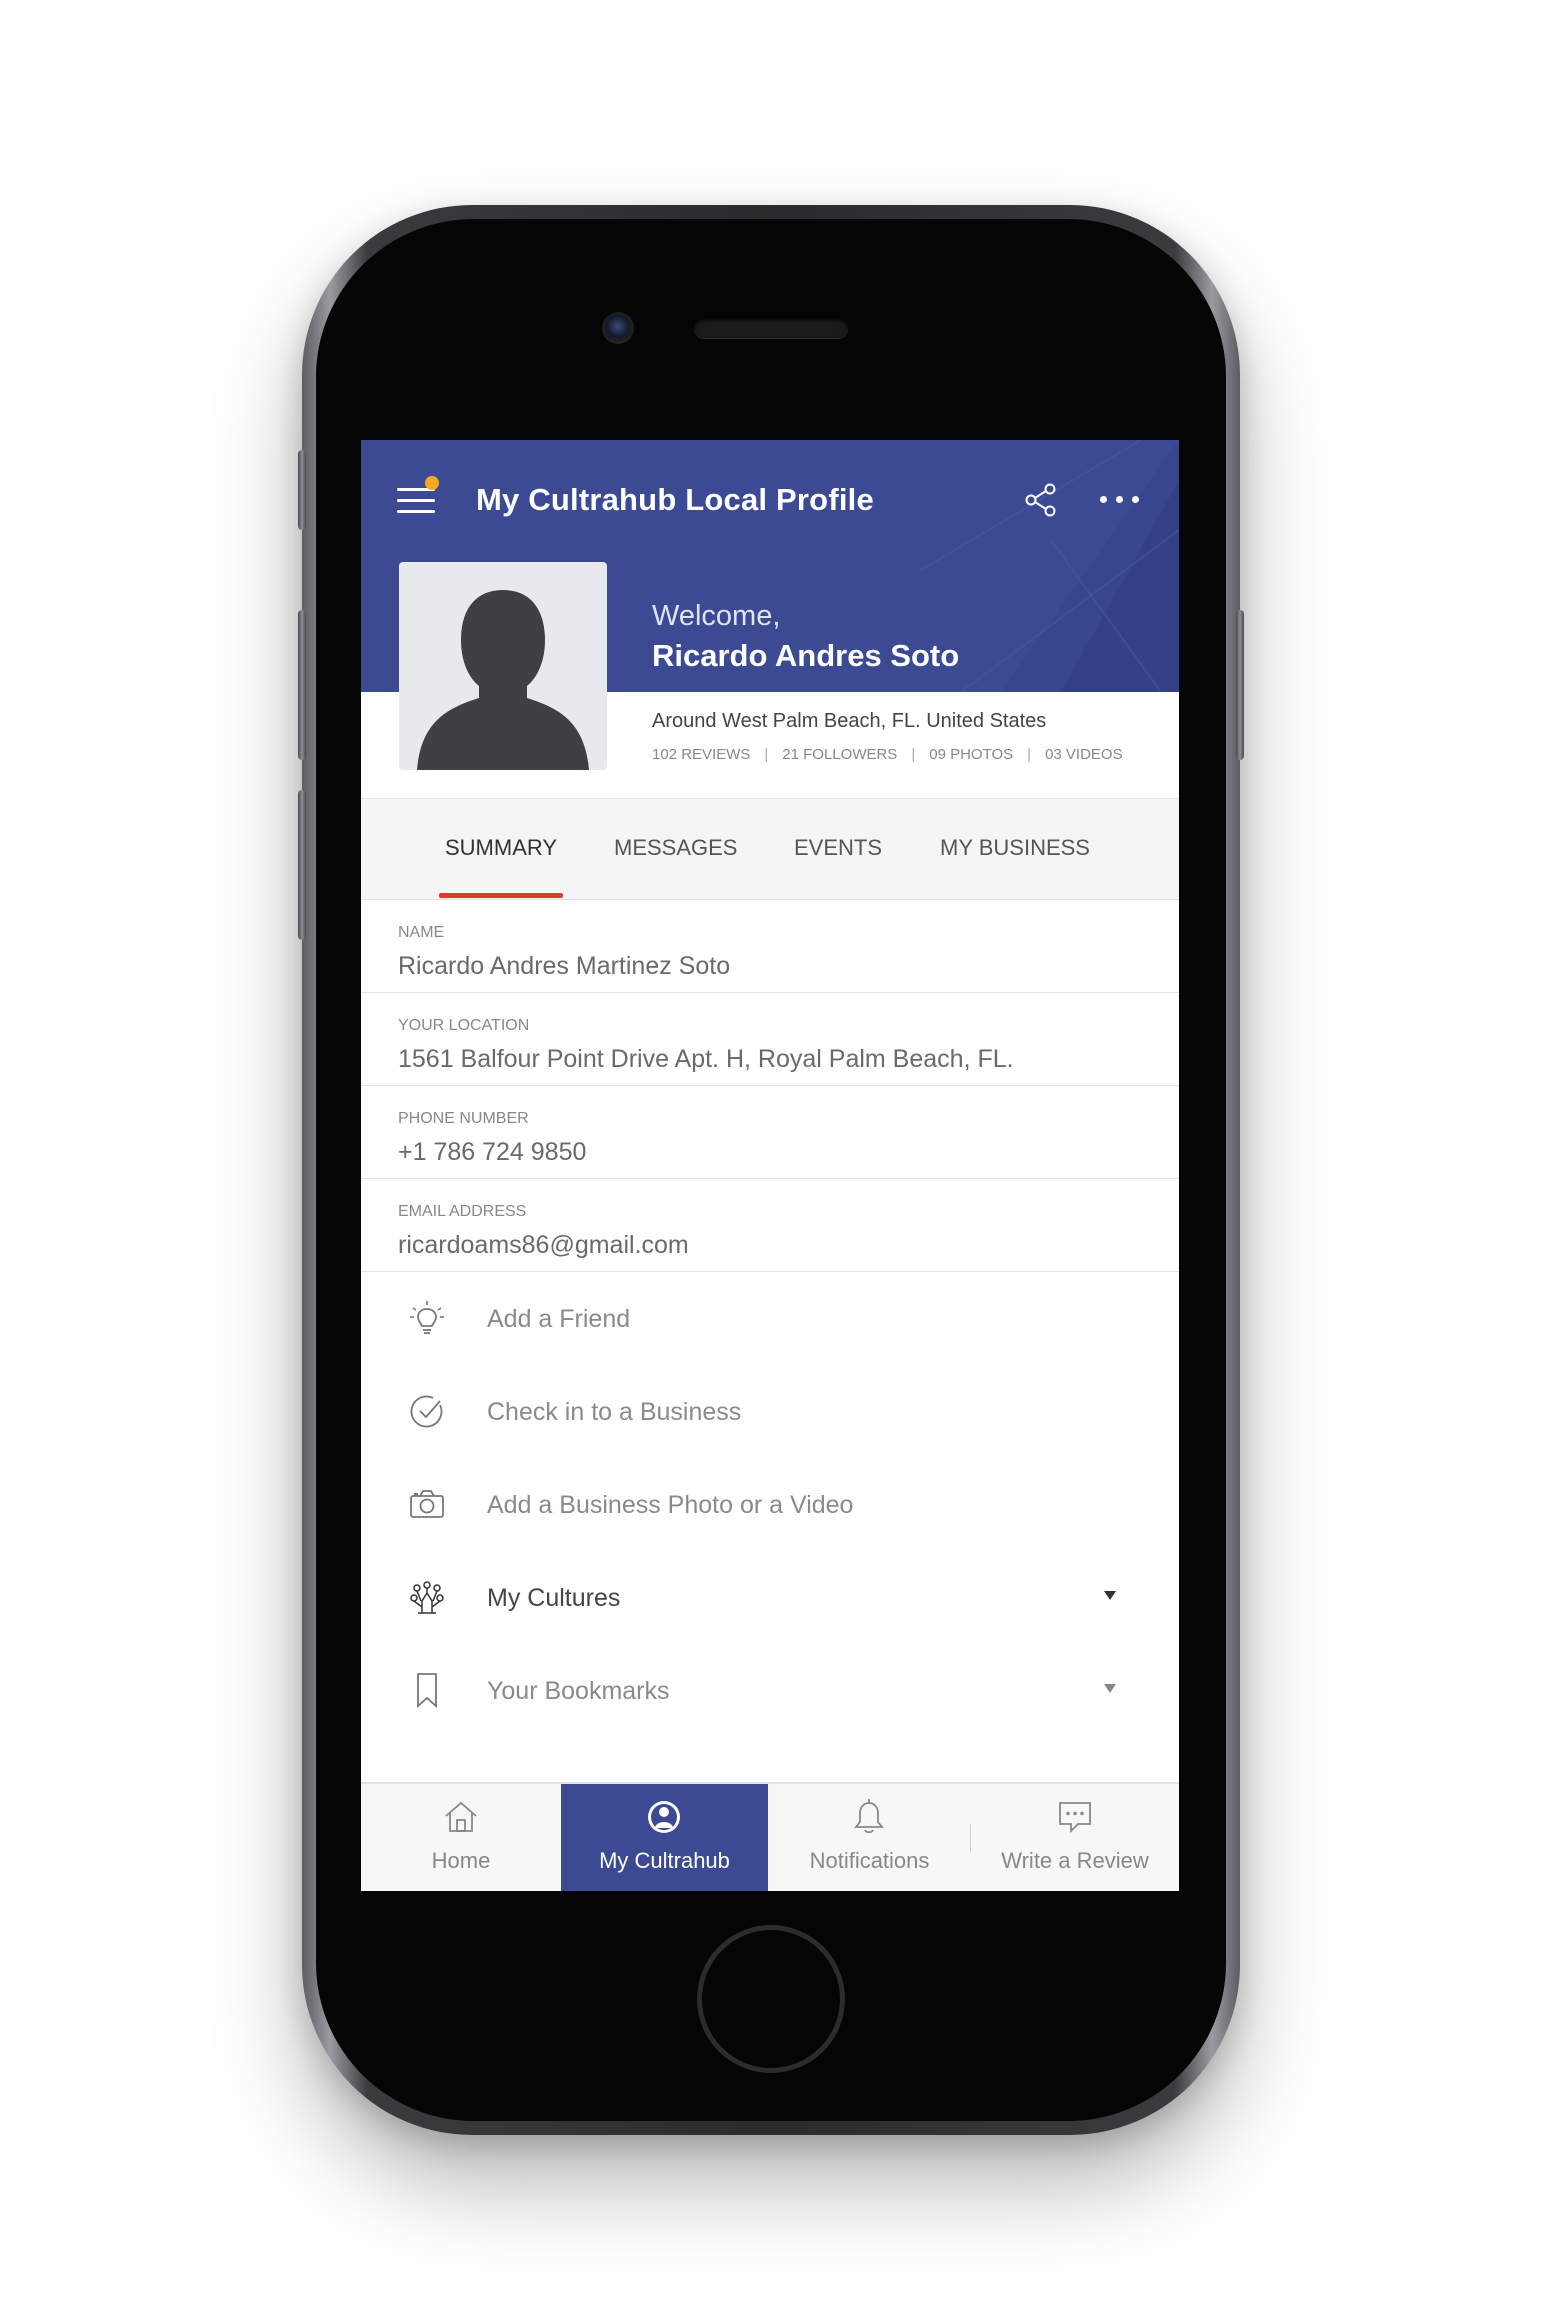 The height and width of the screenshot is (2320, 1542). I want to click on nav-label: Notifications, so click(869, 1860).